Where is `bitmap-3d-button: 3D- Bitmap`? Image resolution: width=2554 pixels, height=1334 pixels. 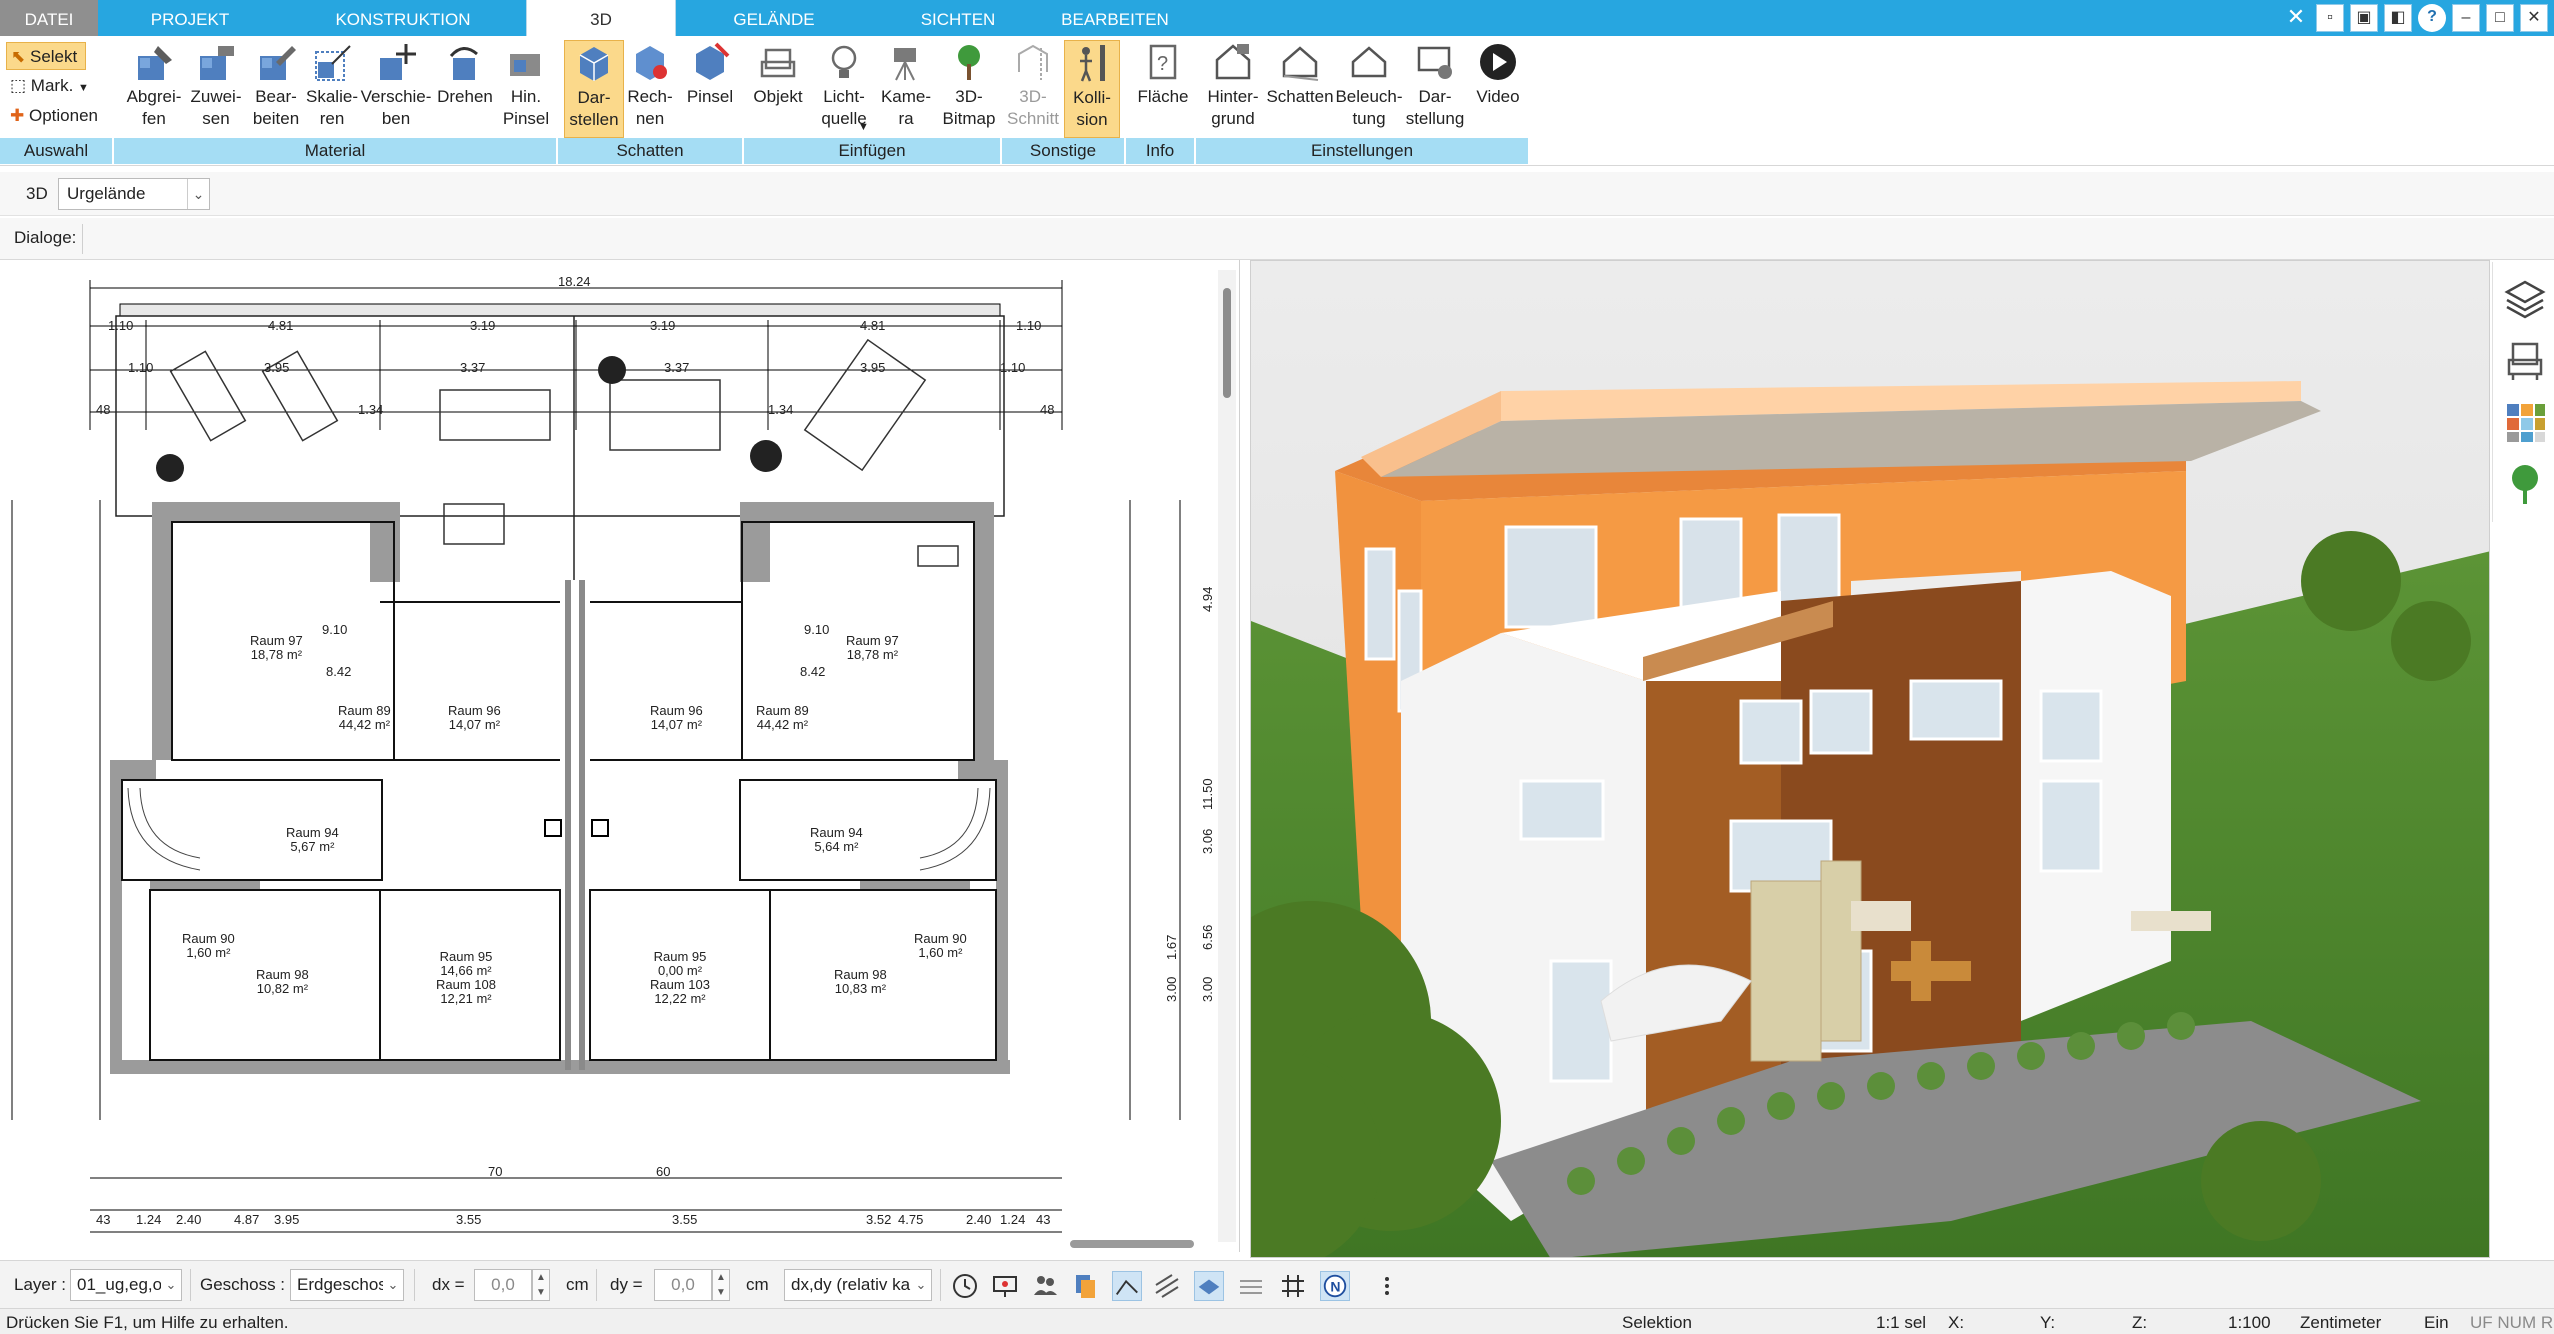
bitmap-3d-button: 3D- Bitmap is located at coordinates (969, 89).